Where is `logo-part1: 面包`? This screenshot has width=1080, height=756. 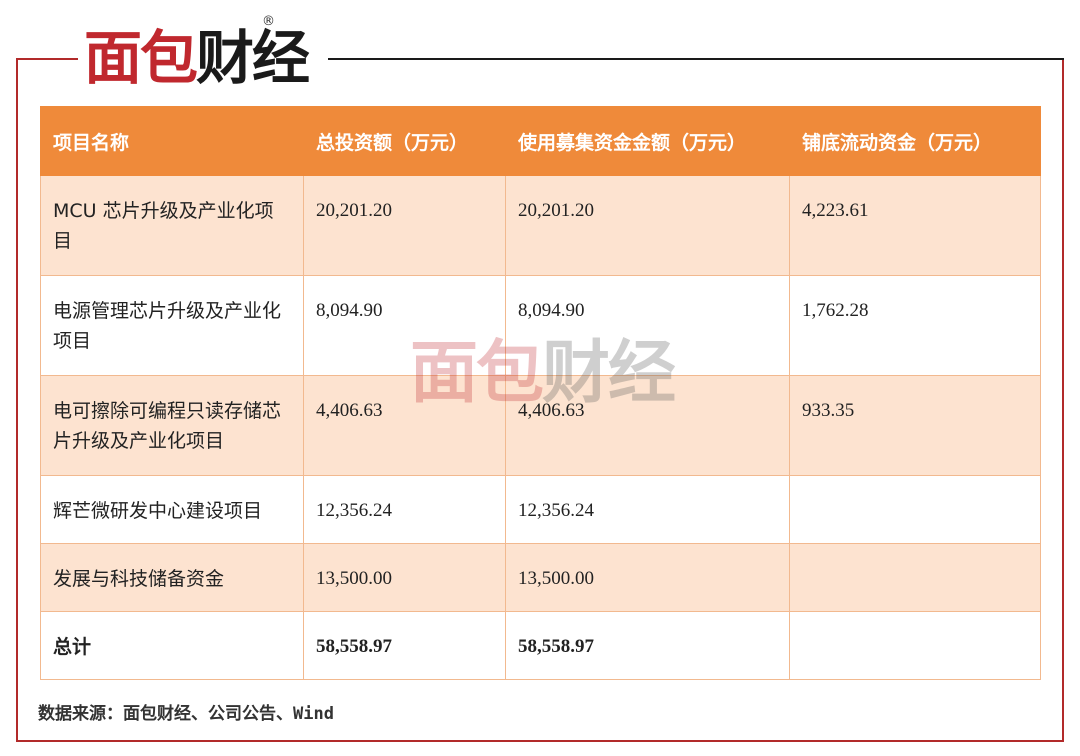 logo-part1: 面包 is located at coordinates (141, 58).